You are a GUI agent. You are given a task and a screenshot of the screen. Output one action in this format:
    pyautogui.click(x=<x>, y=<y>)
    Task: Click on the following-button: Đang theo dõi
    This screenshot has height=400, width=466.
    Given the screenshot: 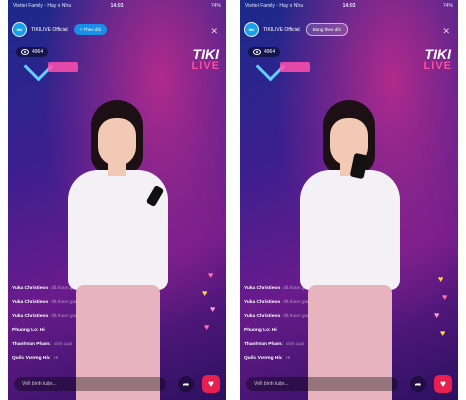 What is the action you would take?
    pyautogui.click(x=326, y=29)
    